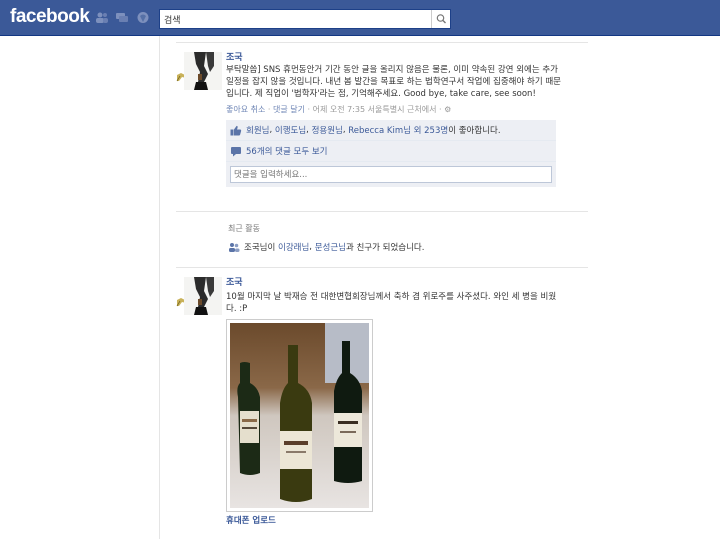  I want to click on friend-link: 문성근님, so click(330, 247).